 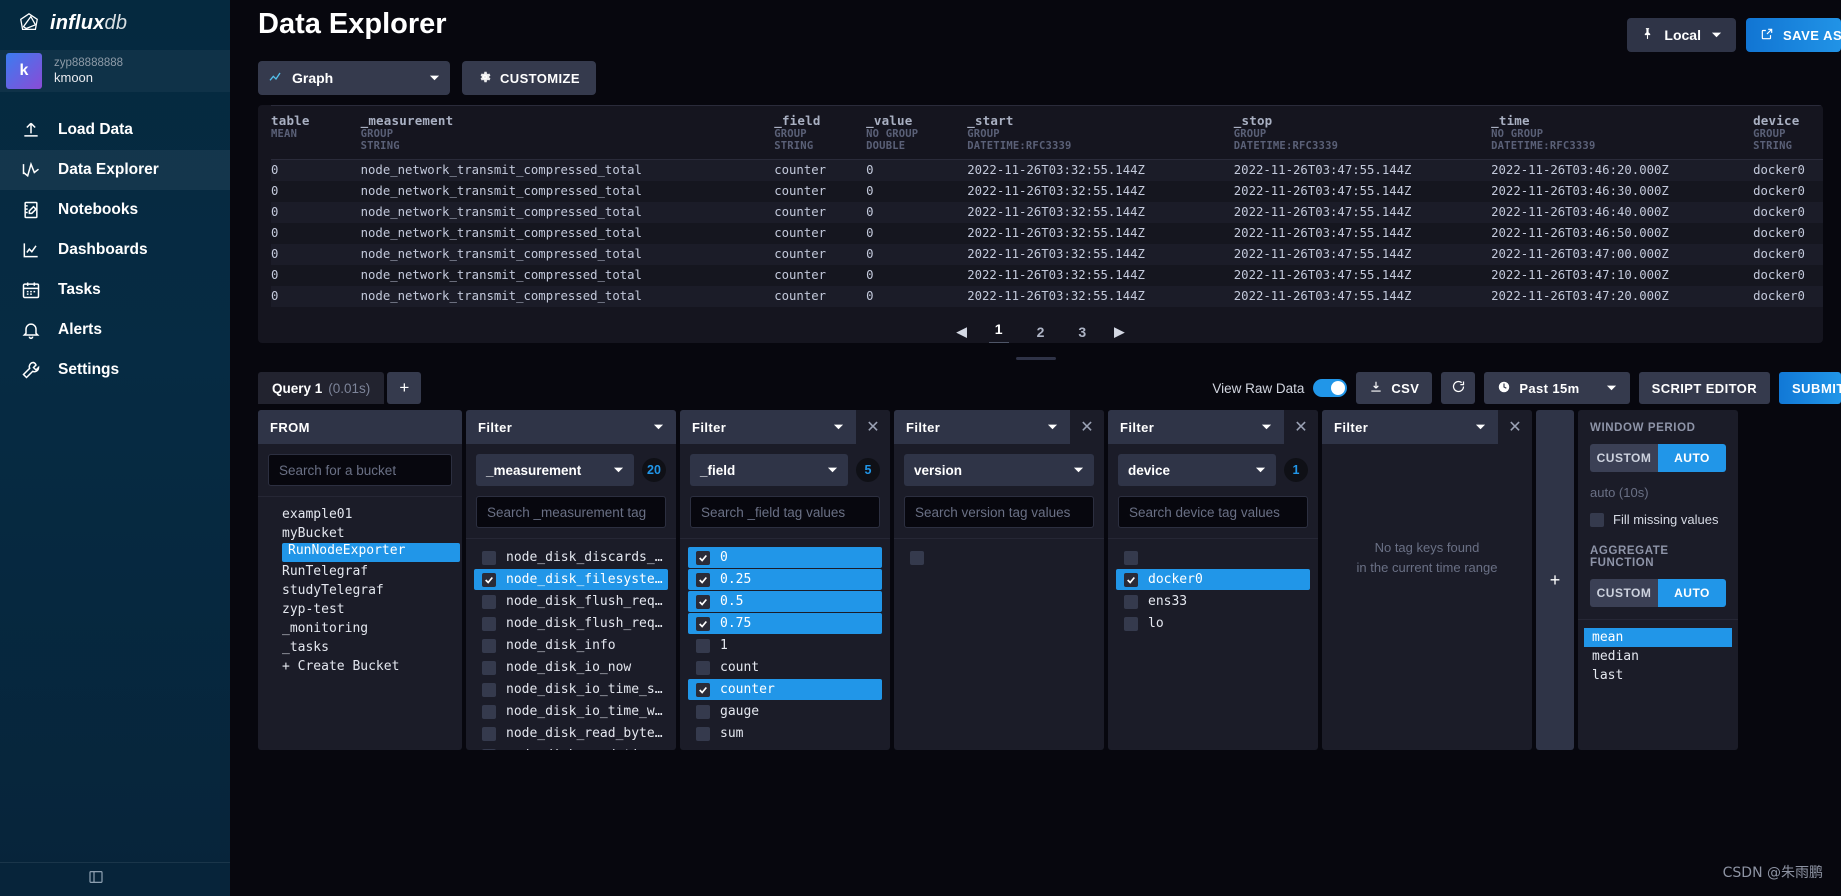 What do you see at coordinates (337, 590) in the screenshot?
I see `list-item: studyTelegraf` at bounding box center [337, 590].